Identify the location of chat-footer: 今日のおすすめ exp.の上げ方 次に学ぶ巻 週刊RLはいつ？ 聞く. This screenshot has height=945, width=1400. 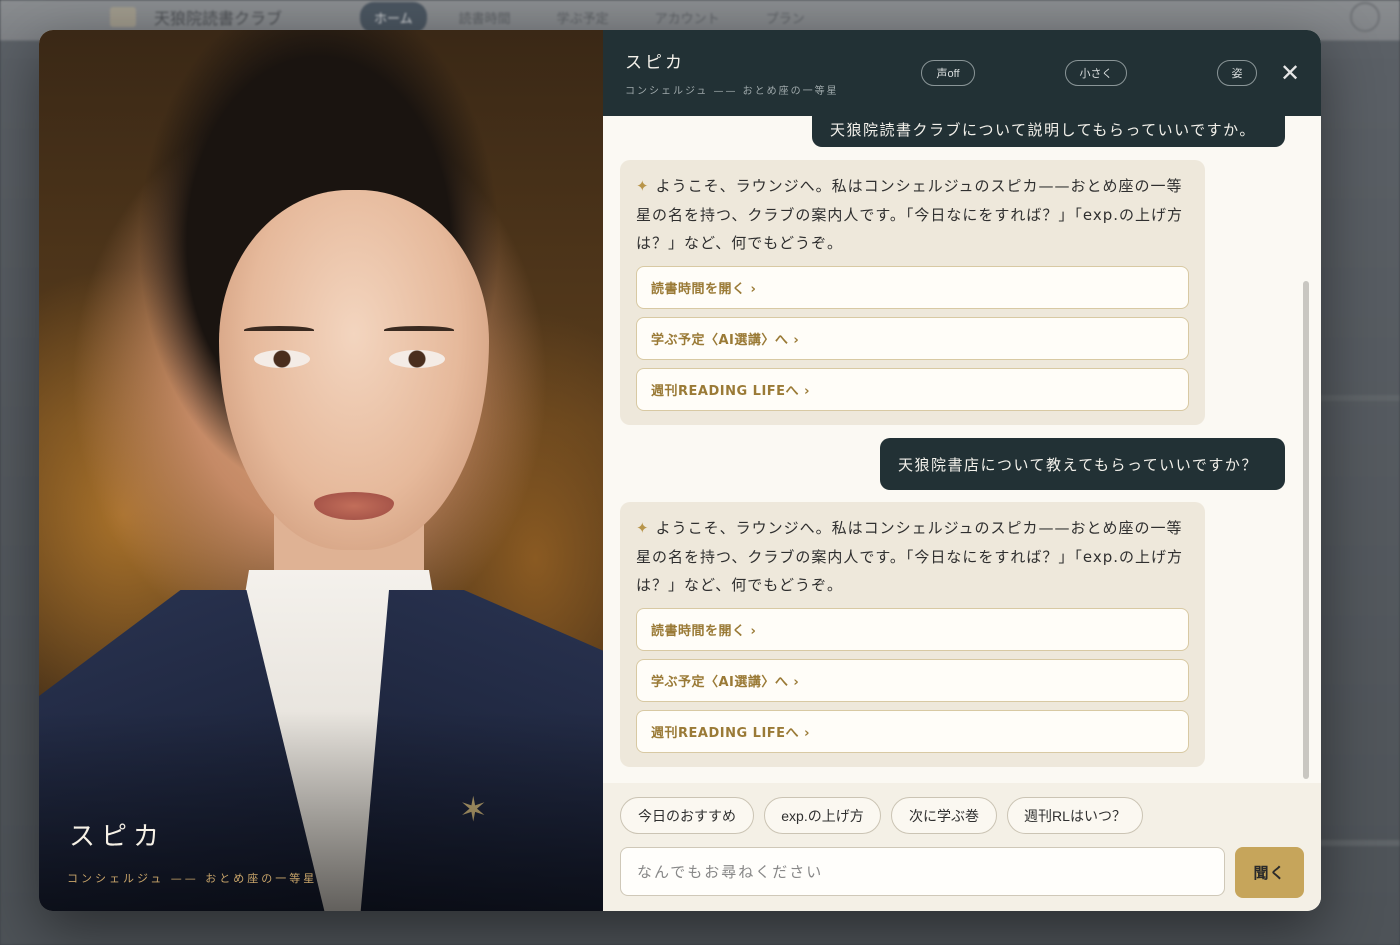
(962, 847).